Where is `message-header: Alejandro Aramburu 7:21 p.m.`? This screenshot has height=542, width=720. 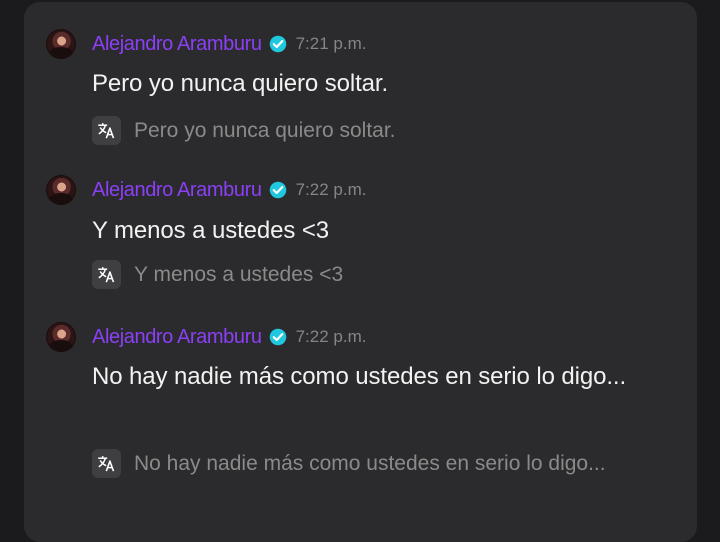
message-header: Alejandro Aramburu 7:21 p.m. is located at coordinates (229, 44).